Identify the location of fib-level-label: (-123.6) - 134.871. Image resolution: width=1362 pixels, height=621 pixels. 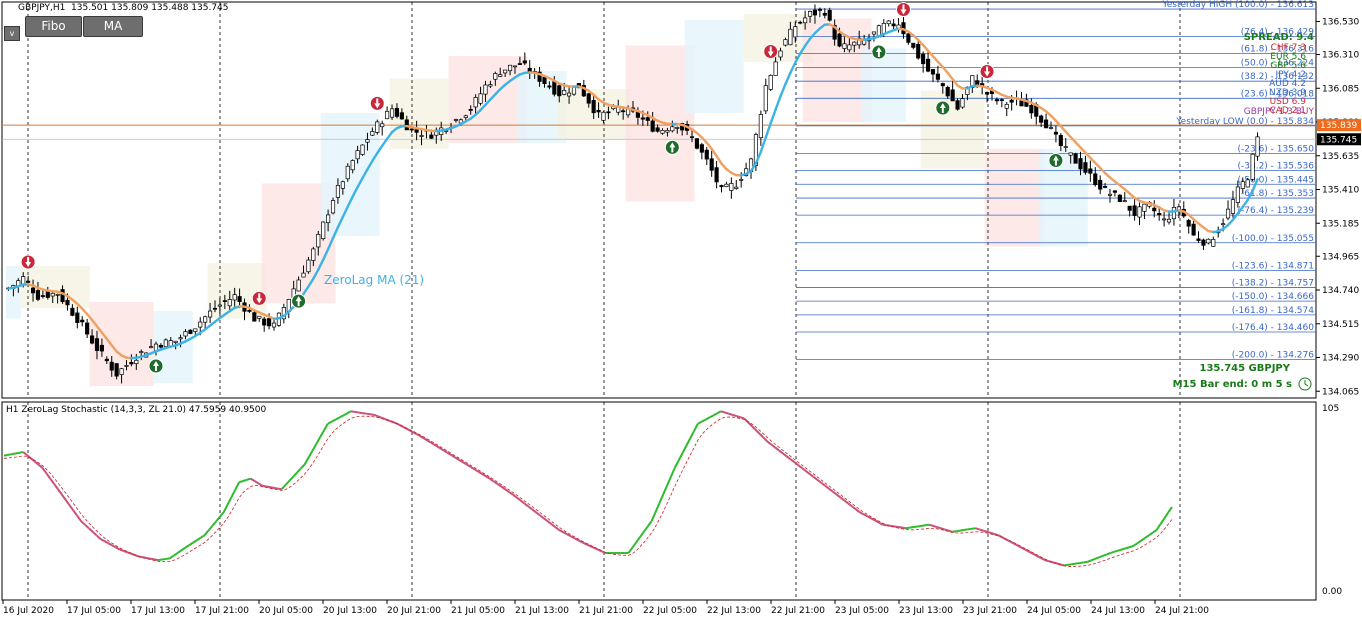
(1273, 266).